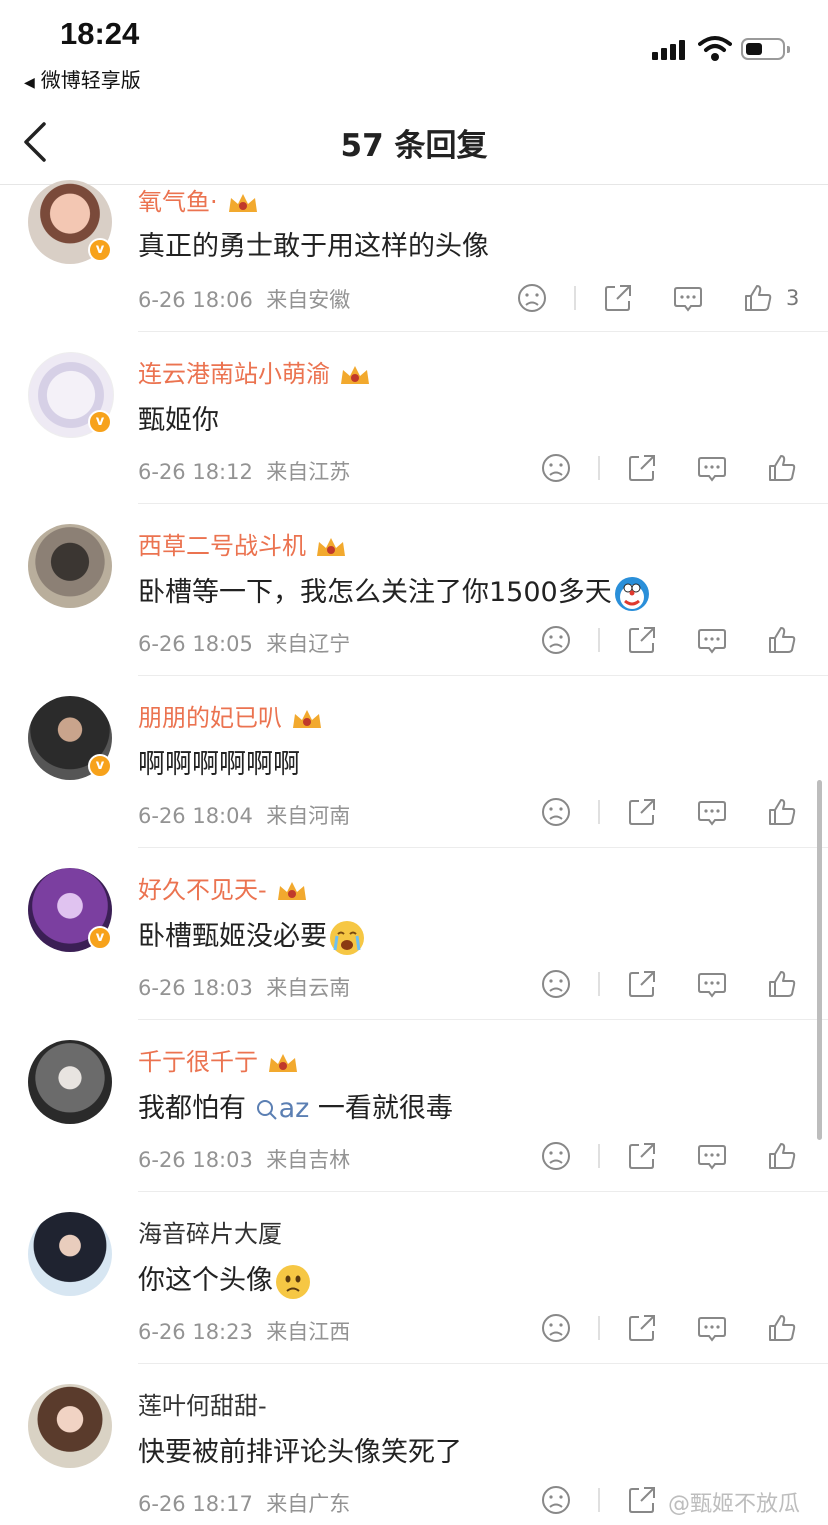 This screenshot has height=1525, width=828. What do you see at coordinates (414, 762) in the screenshot?
I see `comment-item: v 朋朋的妃已叭 啊啊啊啊啊啊 6-26 18:04 来自河南` at bounding box center [414, 762].